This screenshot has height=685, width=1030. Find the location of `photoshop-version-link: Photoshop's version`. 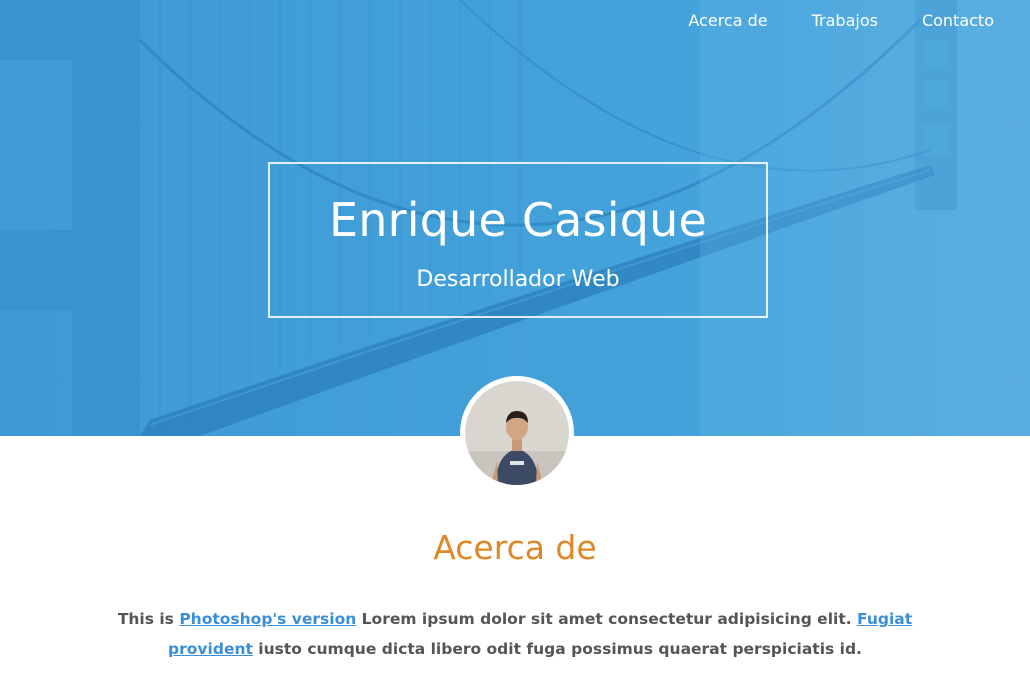

photoshop-version-link: Photoshop's version is located at coordinates (267, 619).